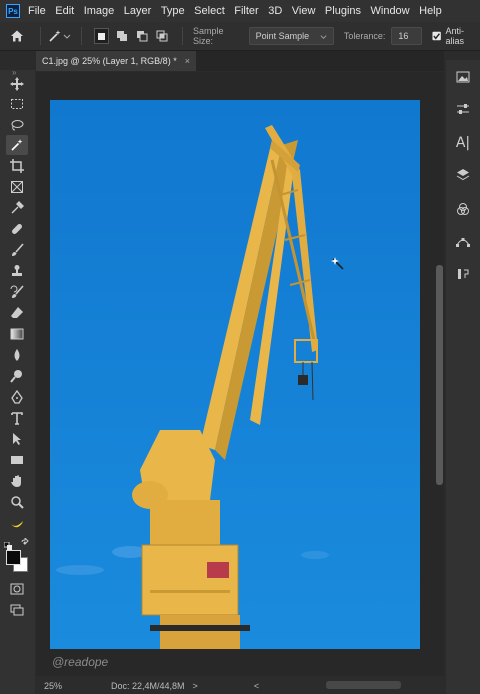 The height and width of the screenshot is (694, 480). Describe the element at coordinates (25, 540) in the screenshot. I see `swap-colors-icon` at that location.